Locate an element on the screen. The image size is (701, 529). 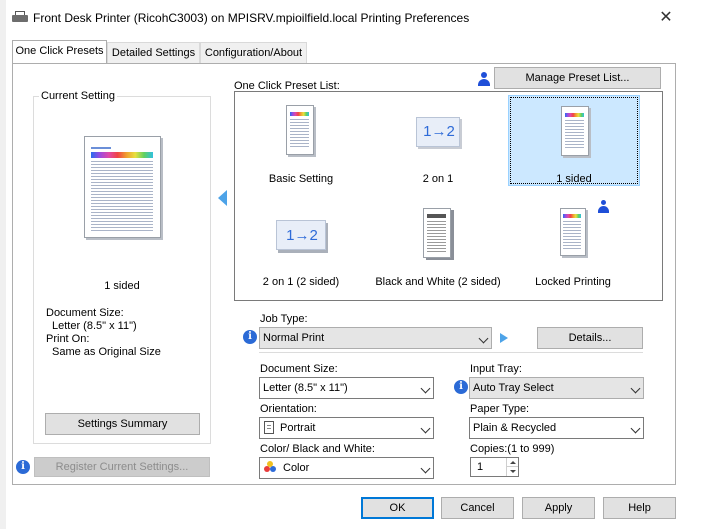
combine-duplex-icon: 1→2 is located at coordinates (301, 235).